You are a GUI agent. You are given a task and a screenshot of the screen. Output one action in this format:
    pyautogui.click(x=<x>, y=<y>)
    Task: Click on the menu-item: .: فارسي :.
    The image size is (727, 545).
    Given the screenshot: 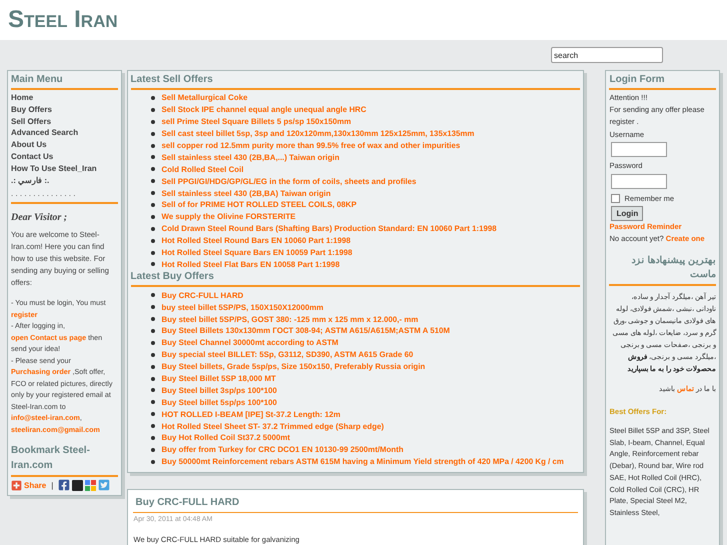 What is the action you would take?
    pyautogui.click(x=64, y=180)
    